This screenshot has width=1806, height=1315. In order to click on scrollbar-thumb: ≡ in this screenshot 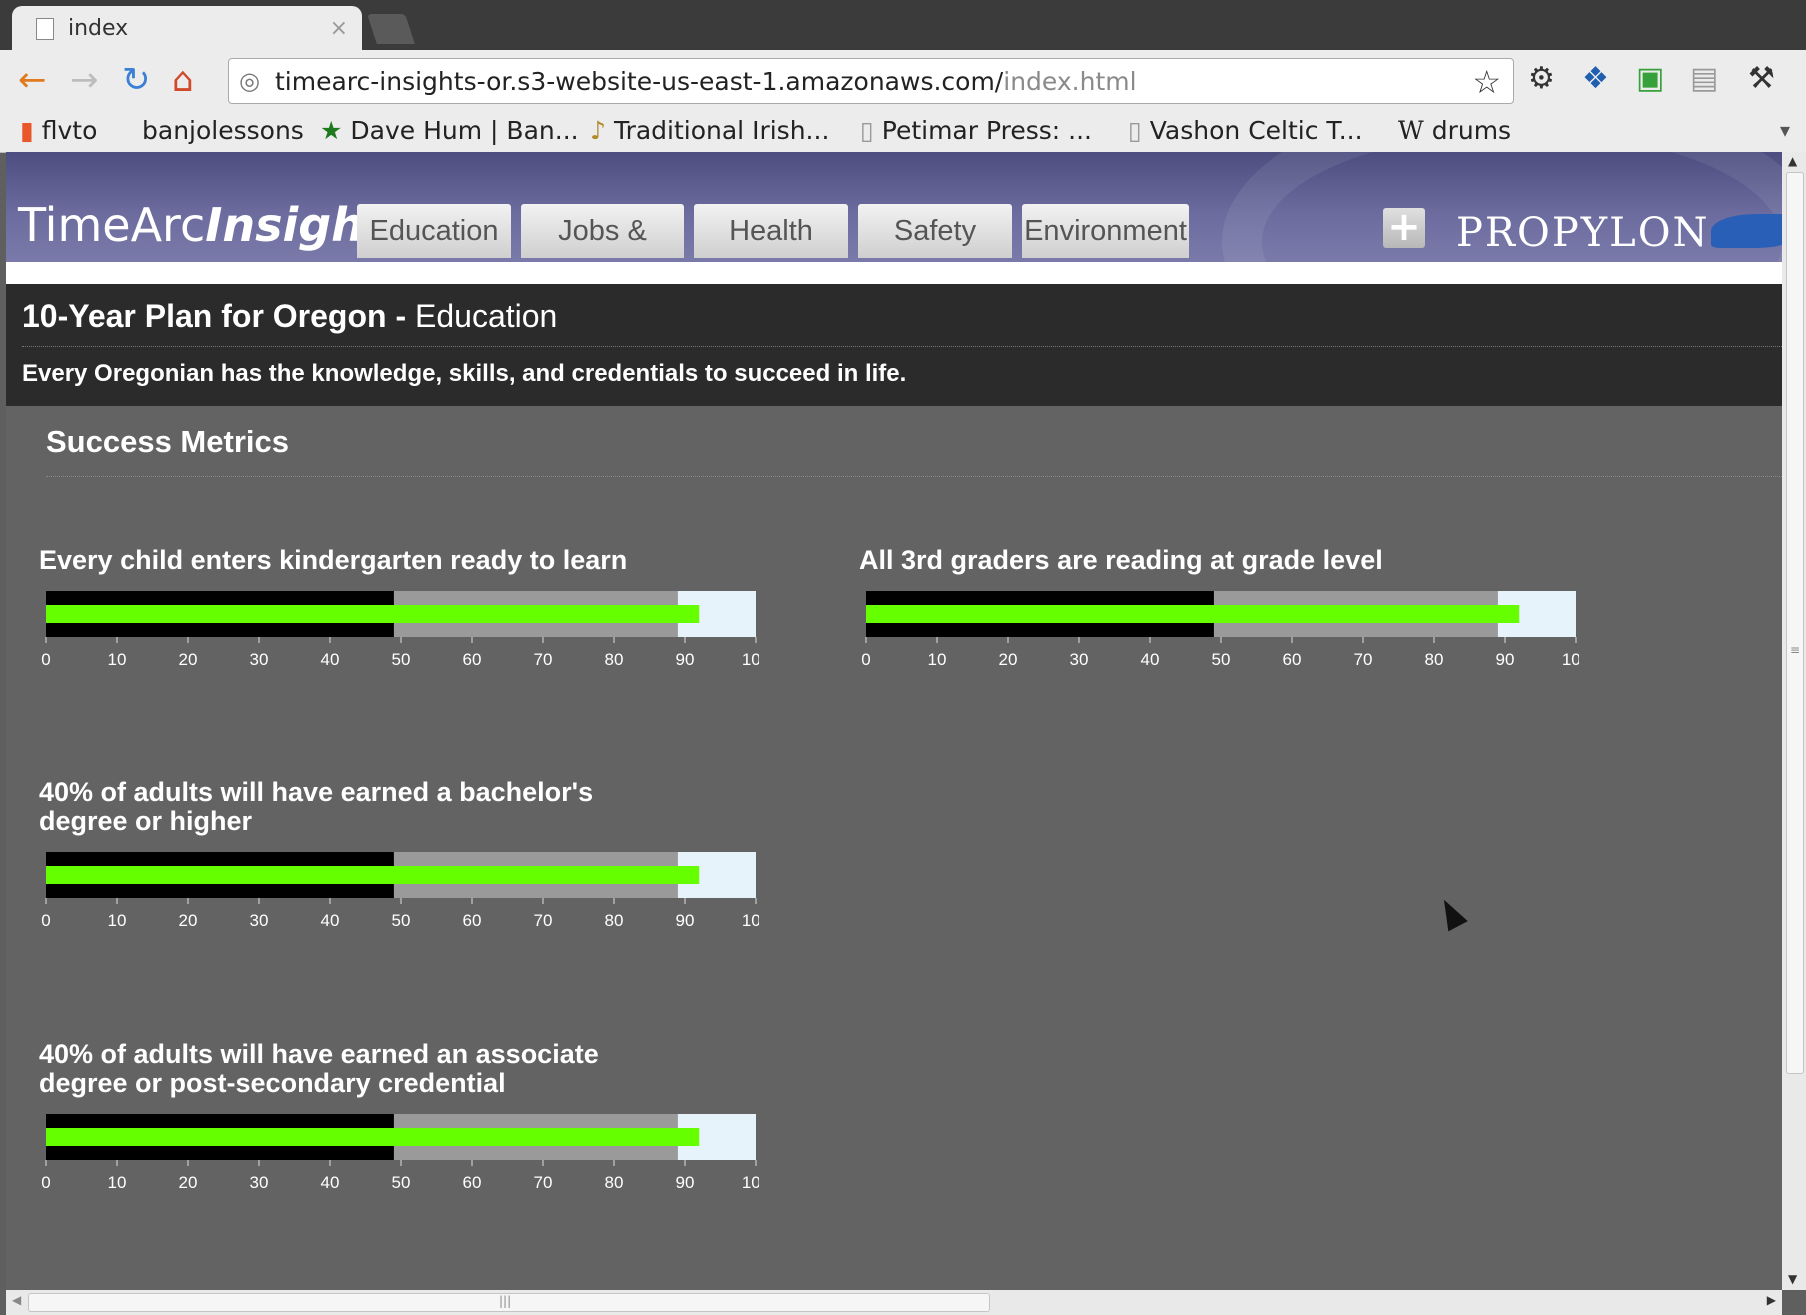, I will do `click(1795, 623)`.